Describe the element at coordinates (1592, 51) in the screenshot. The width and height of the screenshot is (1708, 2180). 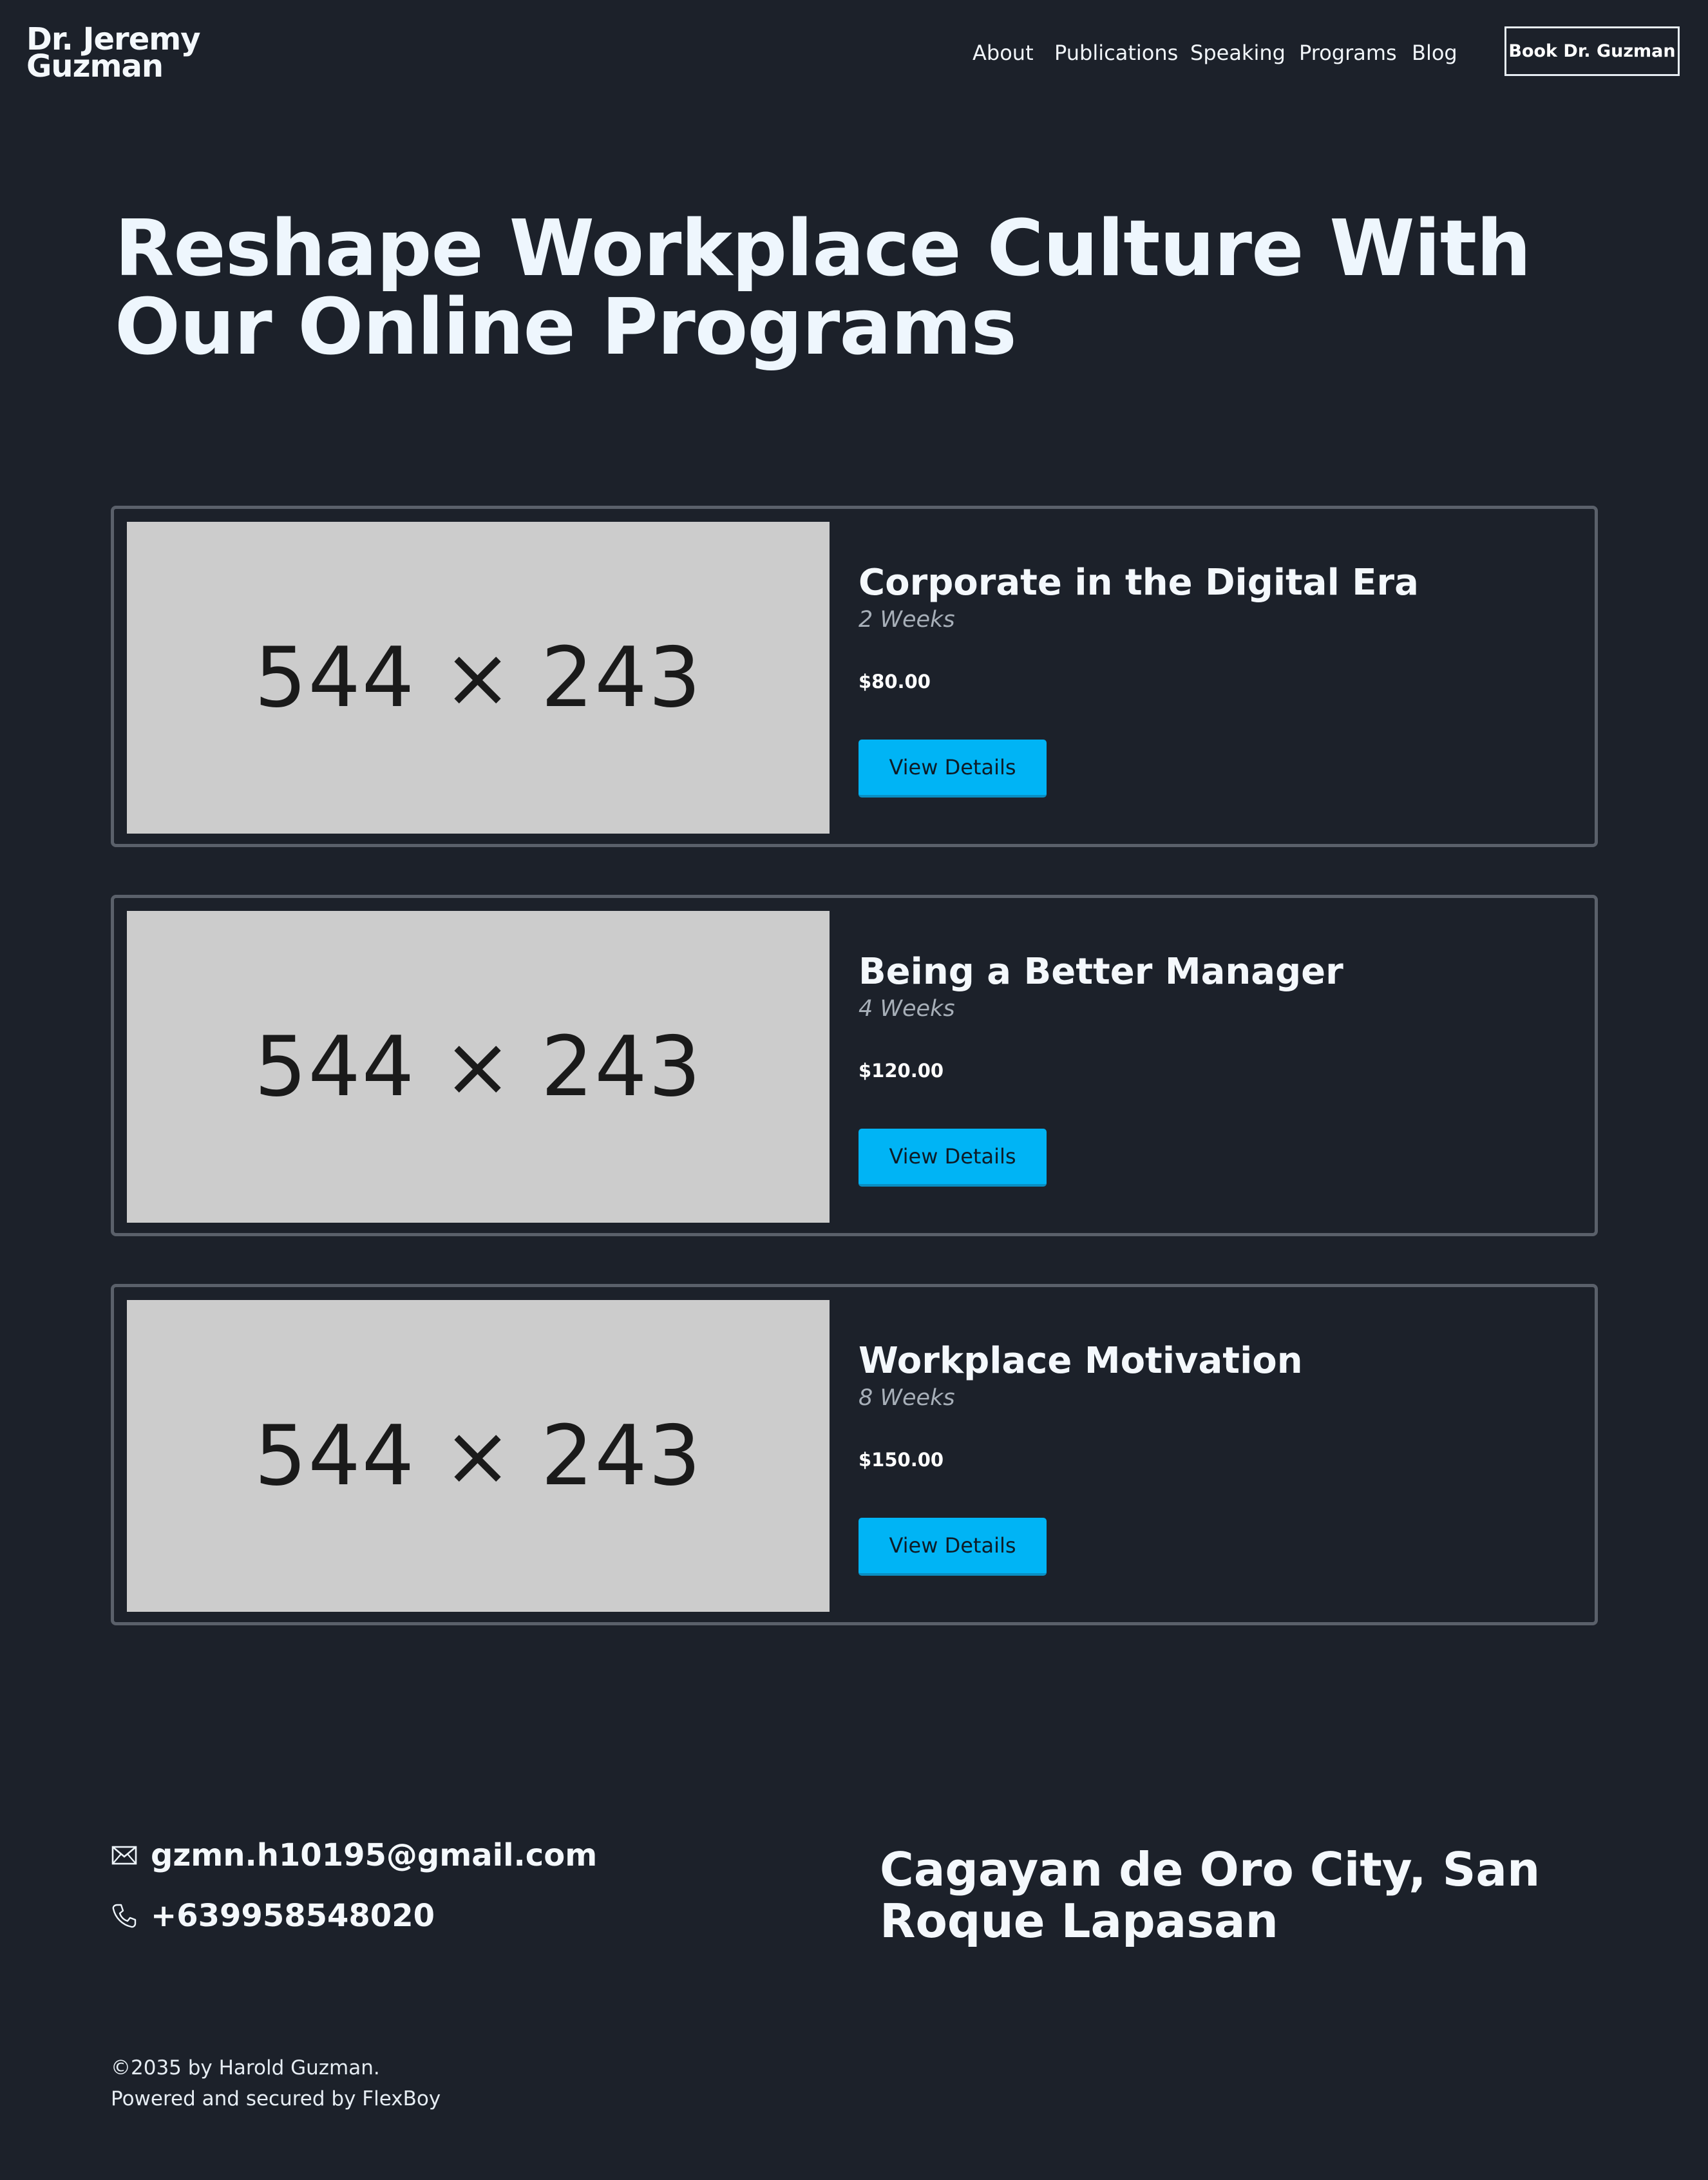
I see `book-button: Book Dr. Guzman` at that location.